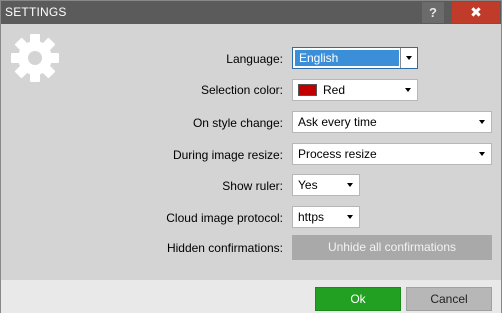  Describe the element at coordinates (307, 90) in the screenshot. I see `color-swatch` at that location.